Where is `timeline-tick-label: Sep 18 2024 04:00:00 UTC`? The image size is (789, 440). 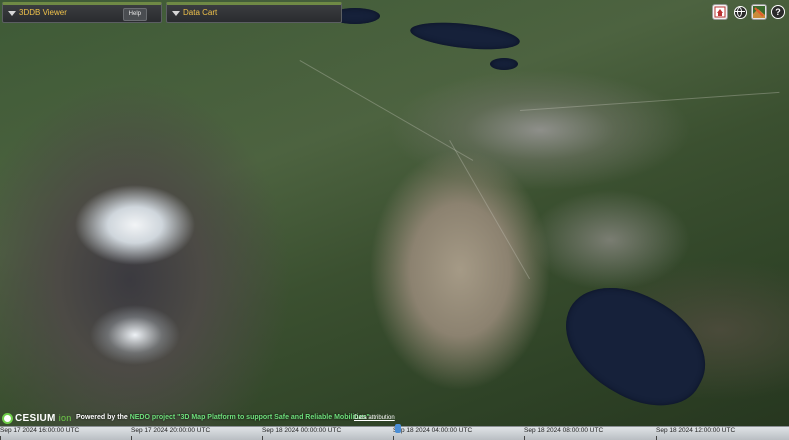
timeline-tick-label: Sep 18 2024 04:00:00 UTC is located at coordinates (433, 430).